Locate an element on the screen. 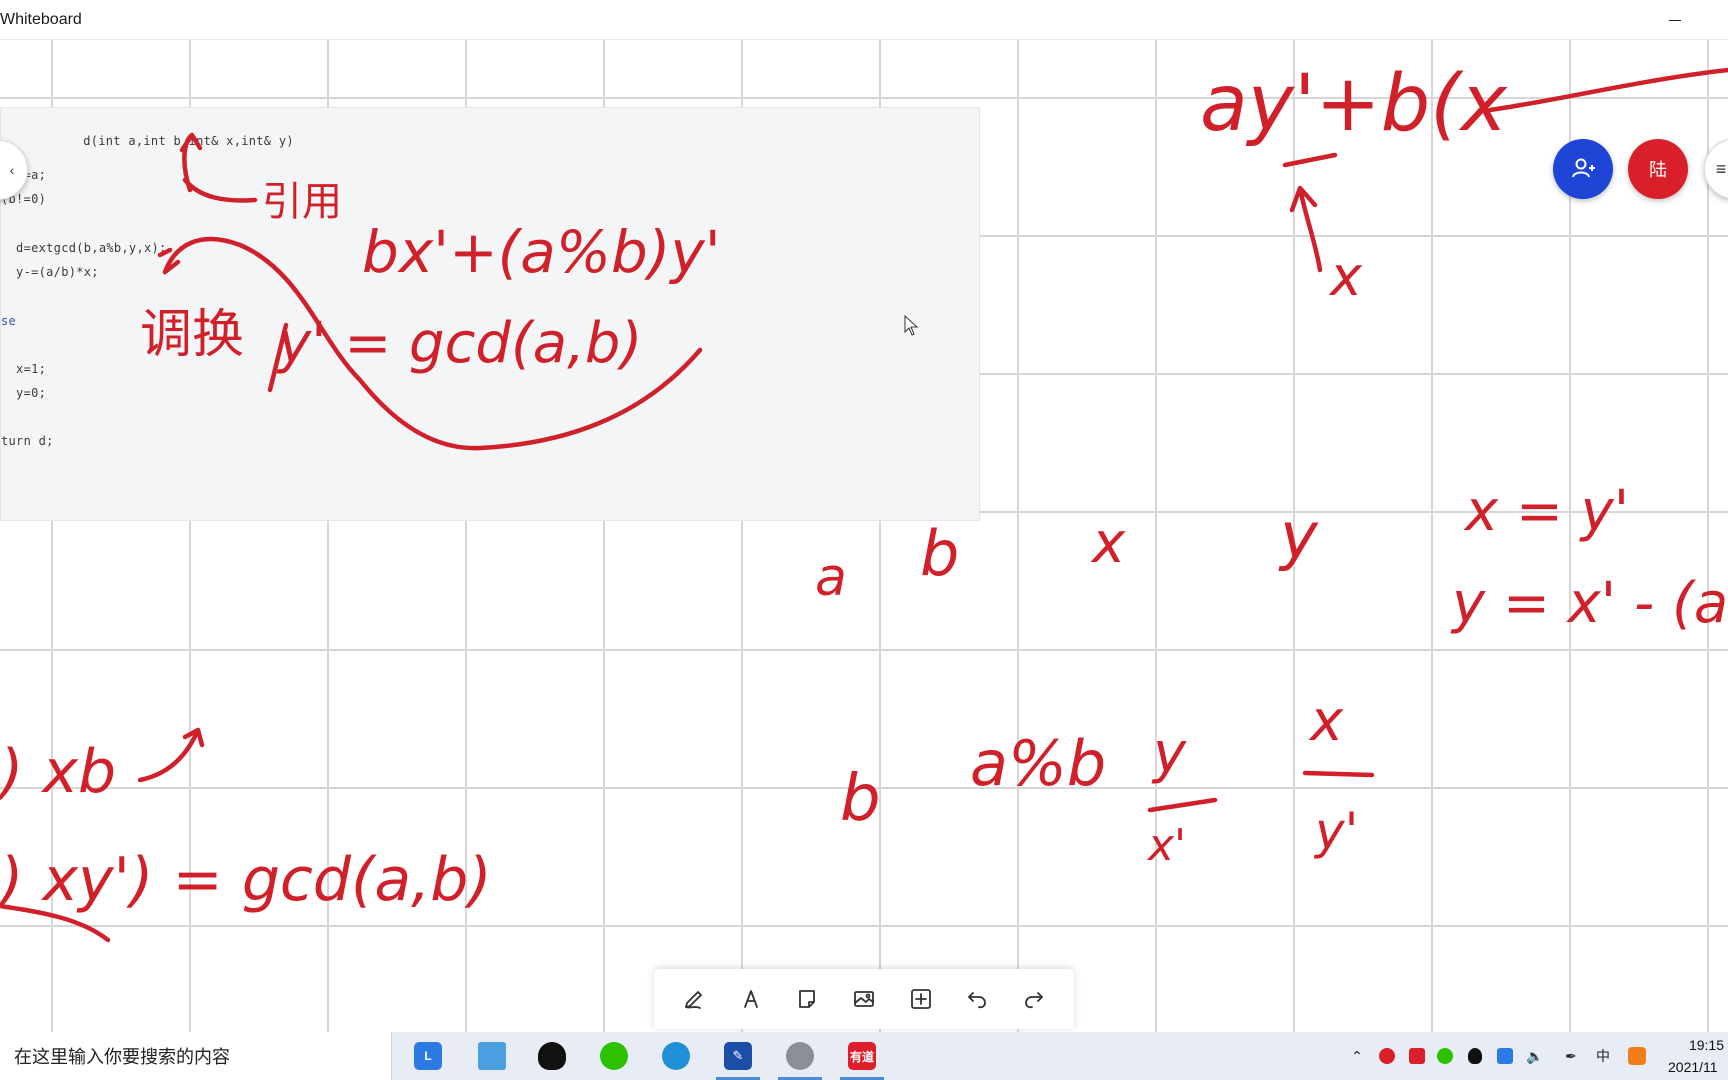 The width and height of the screenshot is (1728, 1080). sticky-note-icon is located at coordinates (807, 999).